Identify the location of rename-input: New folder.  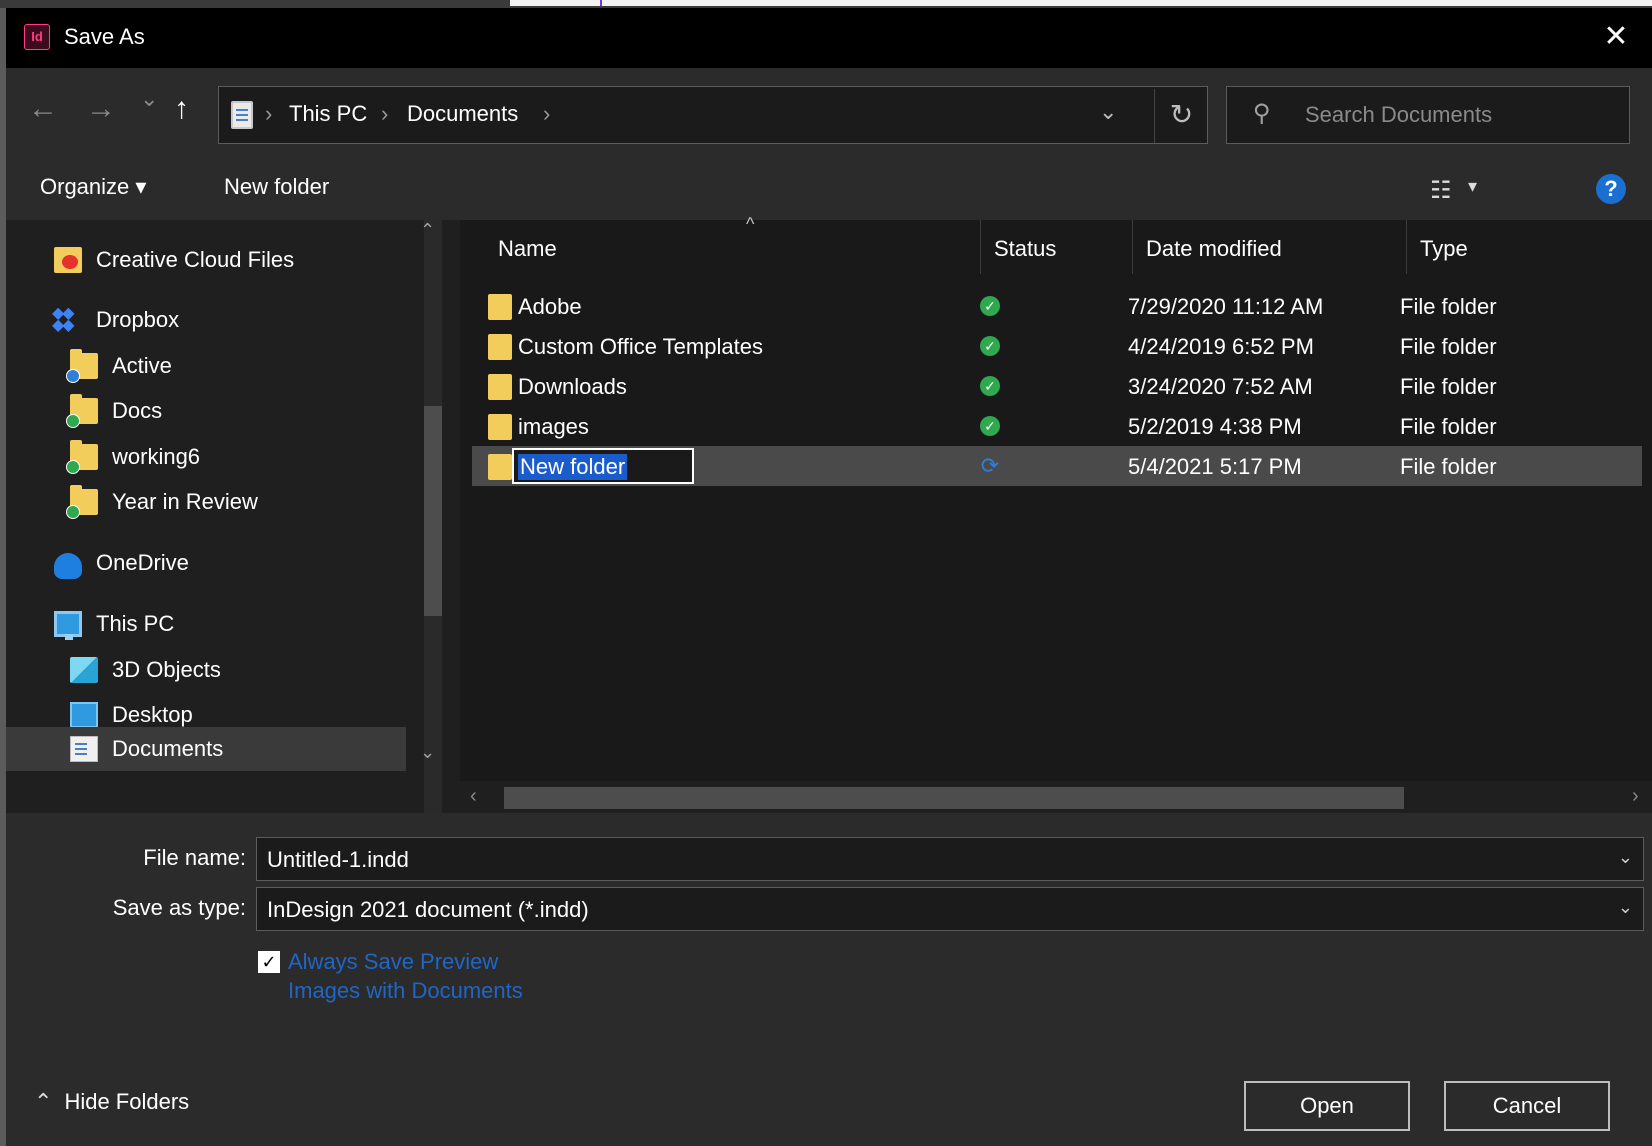
(603, 466).